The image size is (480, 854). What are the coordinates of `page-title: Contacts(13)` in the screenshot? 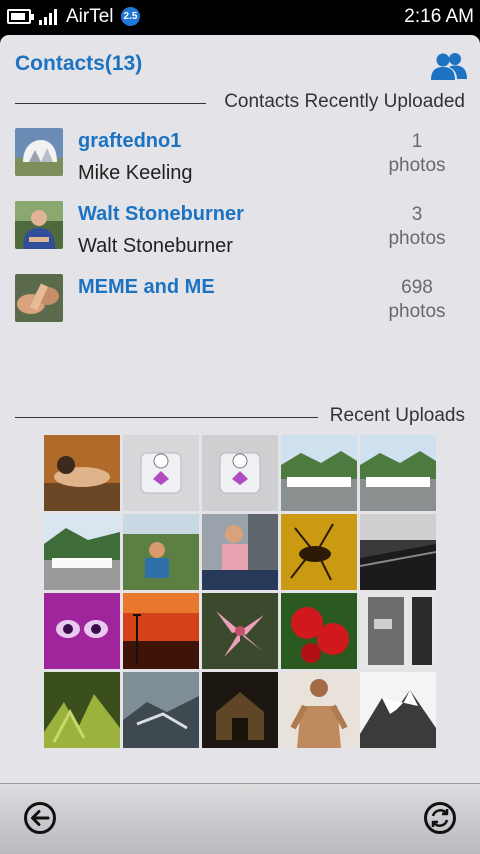 It's located at (78, 64).